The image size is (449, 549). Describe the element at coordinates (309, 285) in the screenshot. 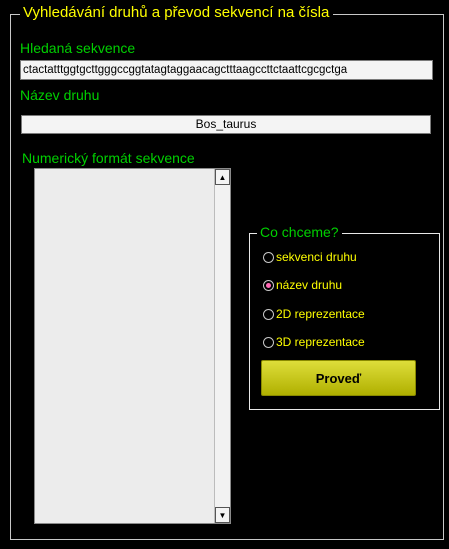

I see `radio-label: název druhu` at that location.